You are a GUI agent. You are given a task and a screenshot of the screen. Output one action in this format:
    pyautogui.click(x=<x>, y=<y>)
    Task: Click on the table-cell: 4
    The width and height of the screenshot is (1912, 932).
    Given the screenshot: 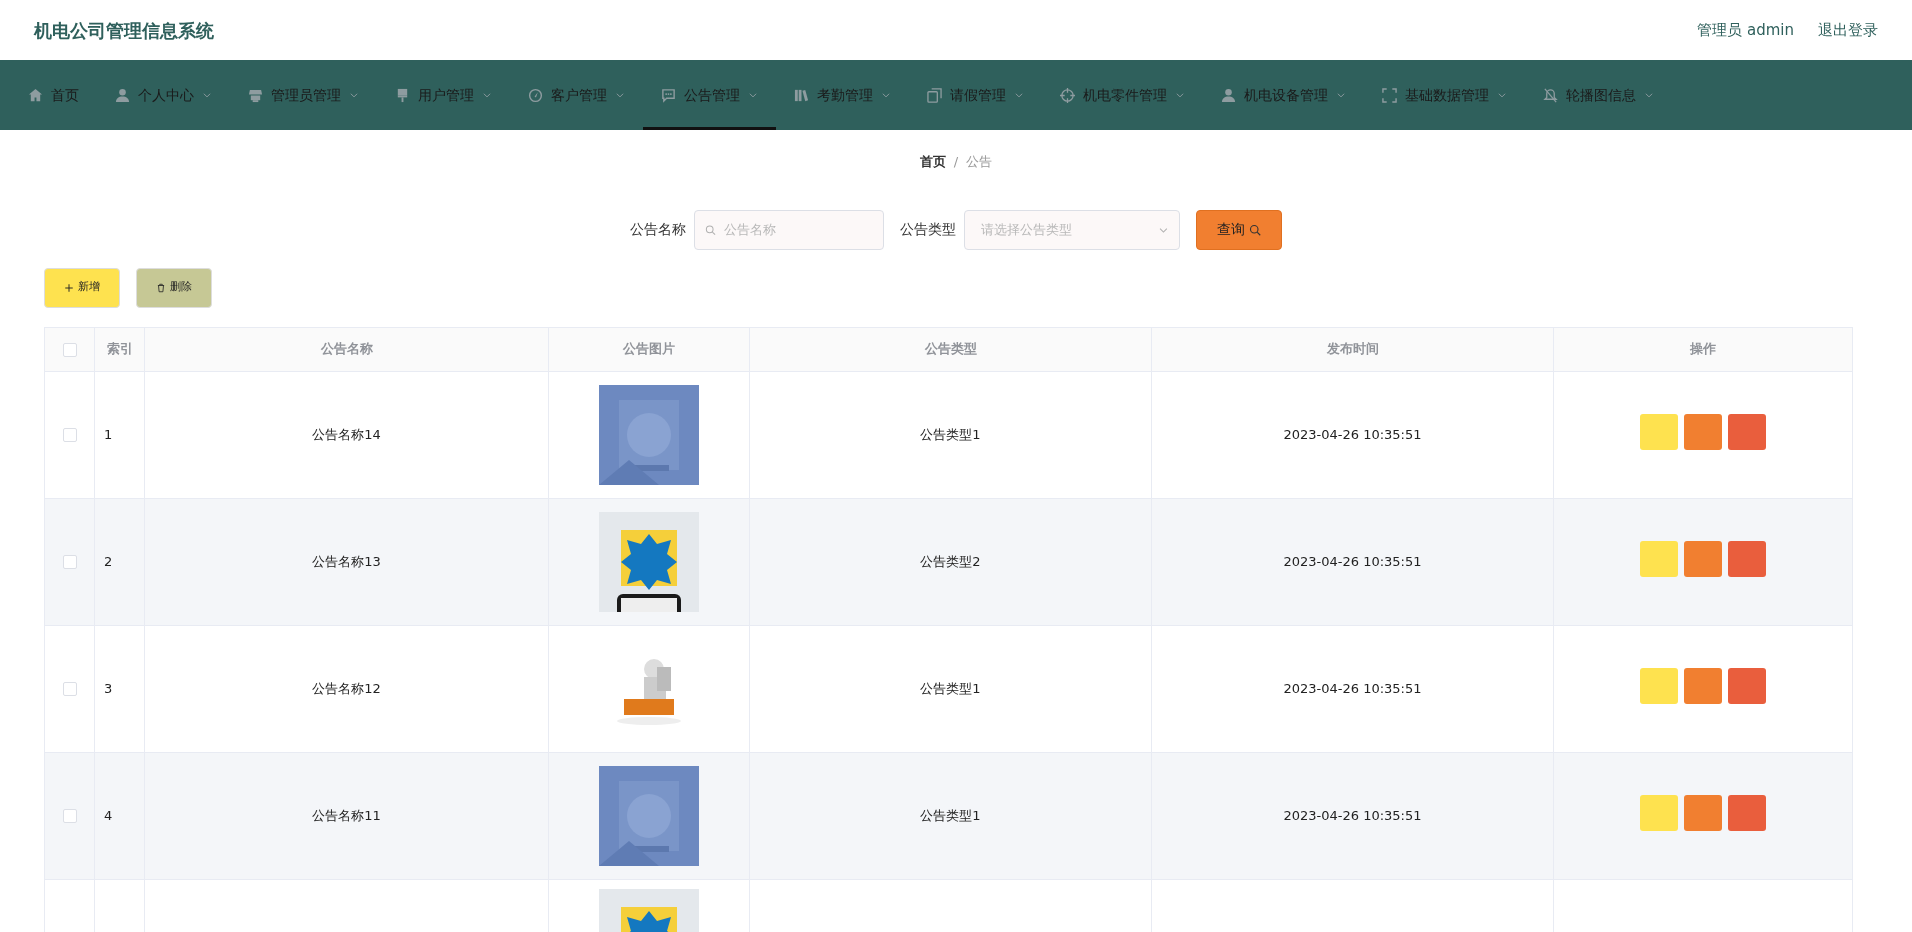 What is the action you would take?
    pyautogui.click(x=108, y=815)
    